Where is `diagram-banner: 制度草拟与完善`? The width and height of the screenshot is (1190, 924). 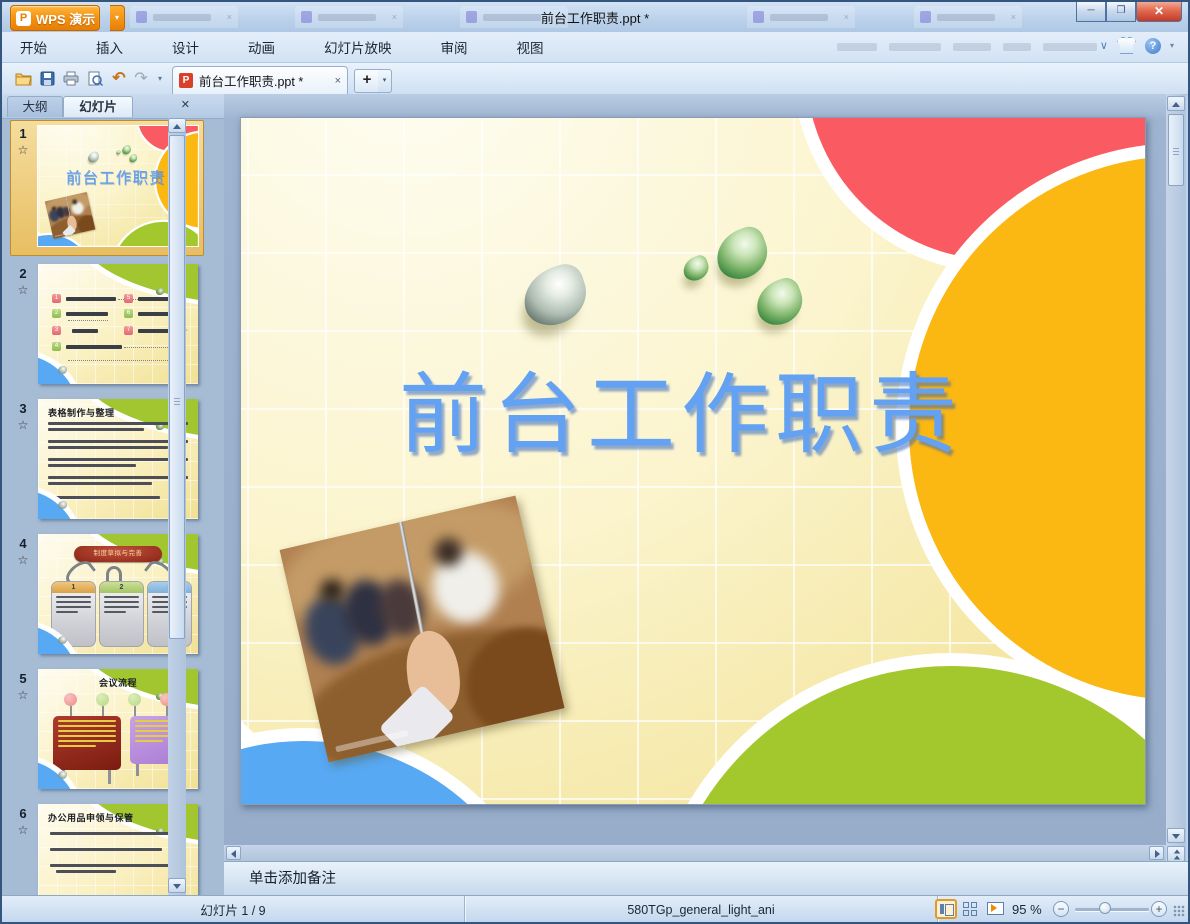 diagram-banner: 制度草拟与完善 is located at coordinates (118, 554).